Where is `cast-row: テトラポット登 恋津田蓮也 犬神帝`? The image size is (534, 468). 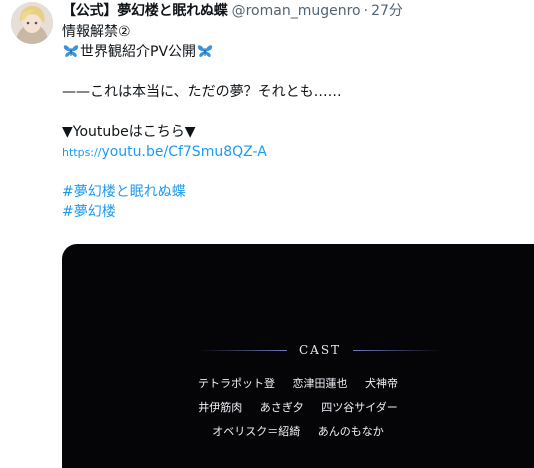 cast-row: テトラポット登 恋津田蓮也 犬神帝 is located at coordinates (298, 384).